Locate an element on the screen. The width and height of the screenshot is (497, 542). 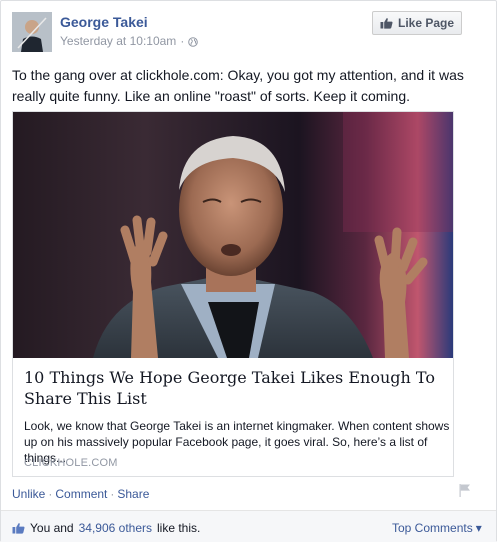
post-meta: Yesterday at 10:10am · is located at coordinates (129, 41).